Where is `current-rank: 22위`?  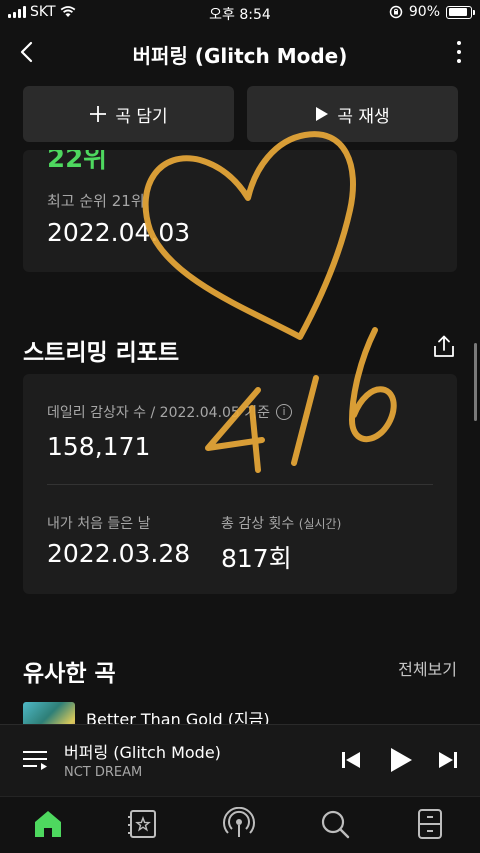 current-rank: 22위 is located at coordinates (77, 162).